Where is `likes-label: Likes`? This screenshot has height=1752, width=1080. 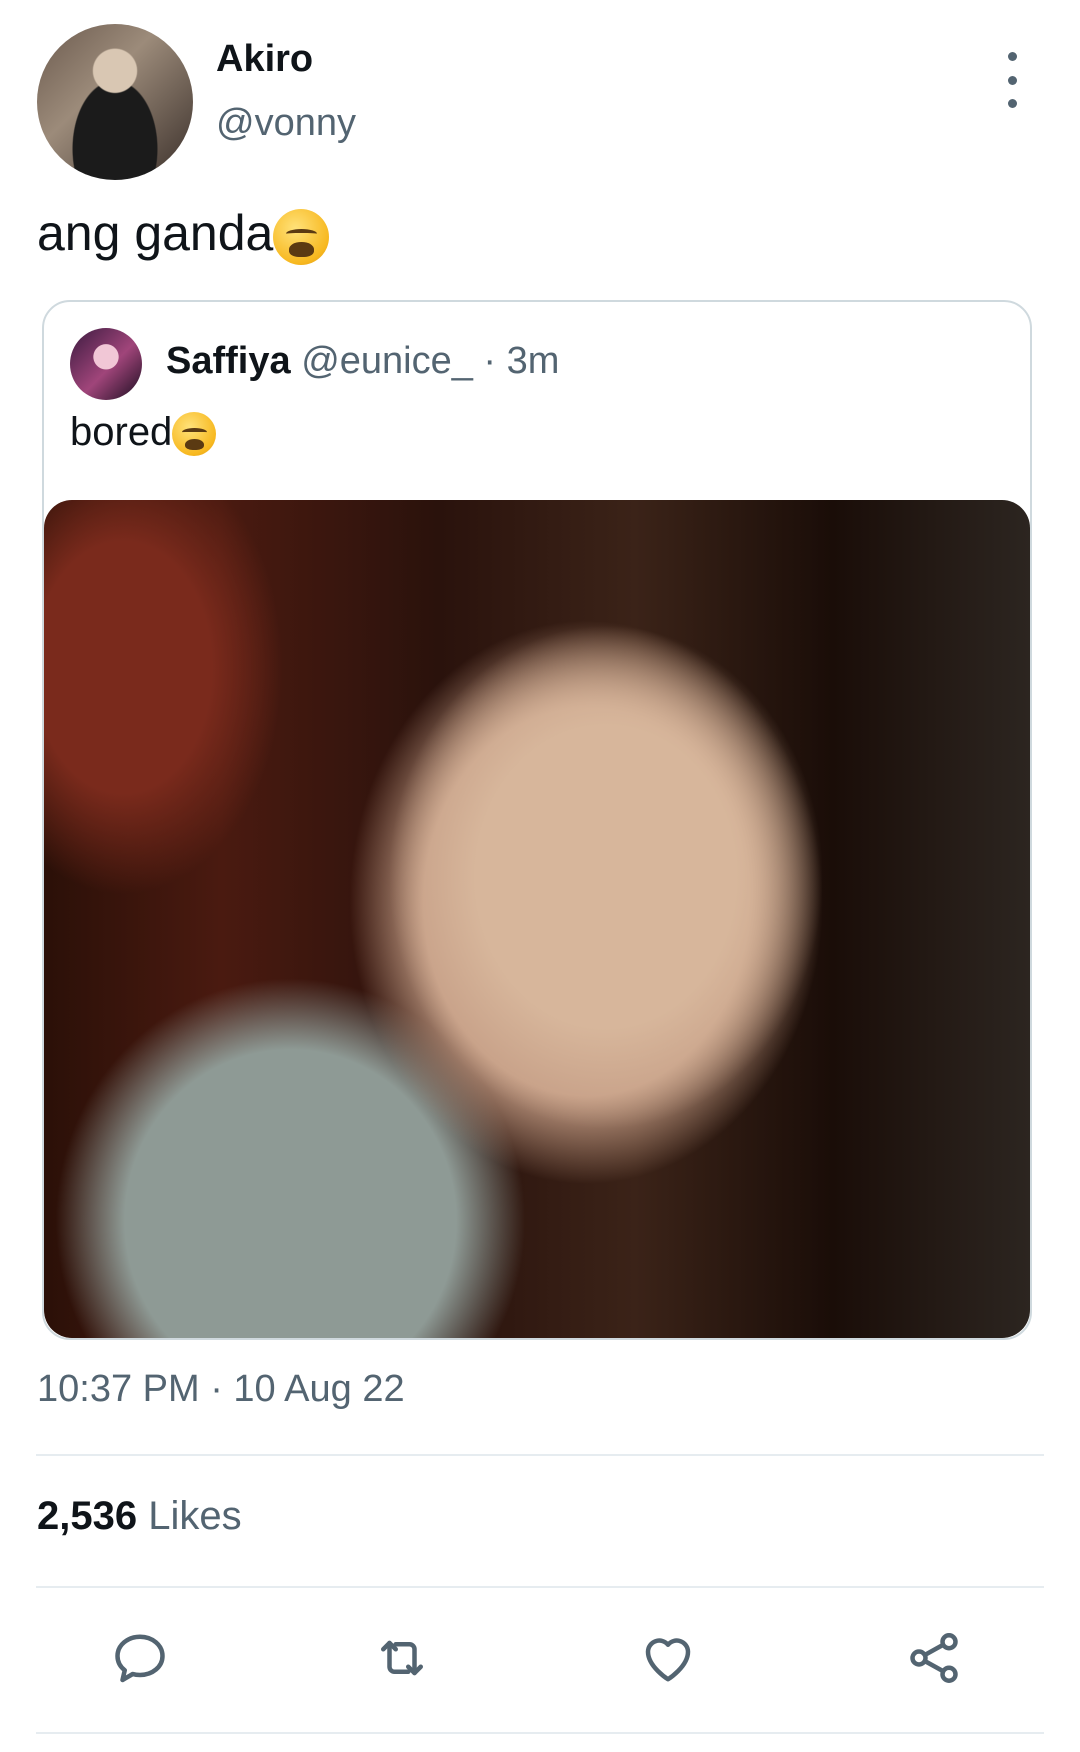 likes-label: Likes is located at coordinates (195, 1516).